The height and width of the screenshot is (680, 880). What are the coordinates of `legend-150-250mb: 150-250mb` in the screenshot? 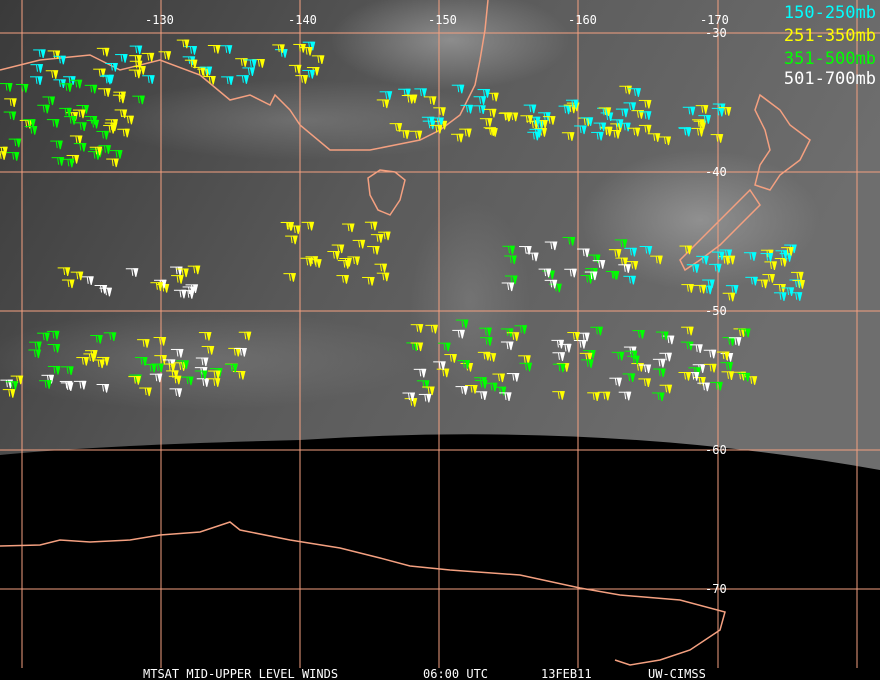 It's located at (829, 13).